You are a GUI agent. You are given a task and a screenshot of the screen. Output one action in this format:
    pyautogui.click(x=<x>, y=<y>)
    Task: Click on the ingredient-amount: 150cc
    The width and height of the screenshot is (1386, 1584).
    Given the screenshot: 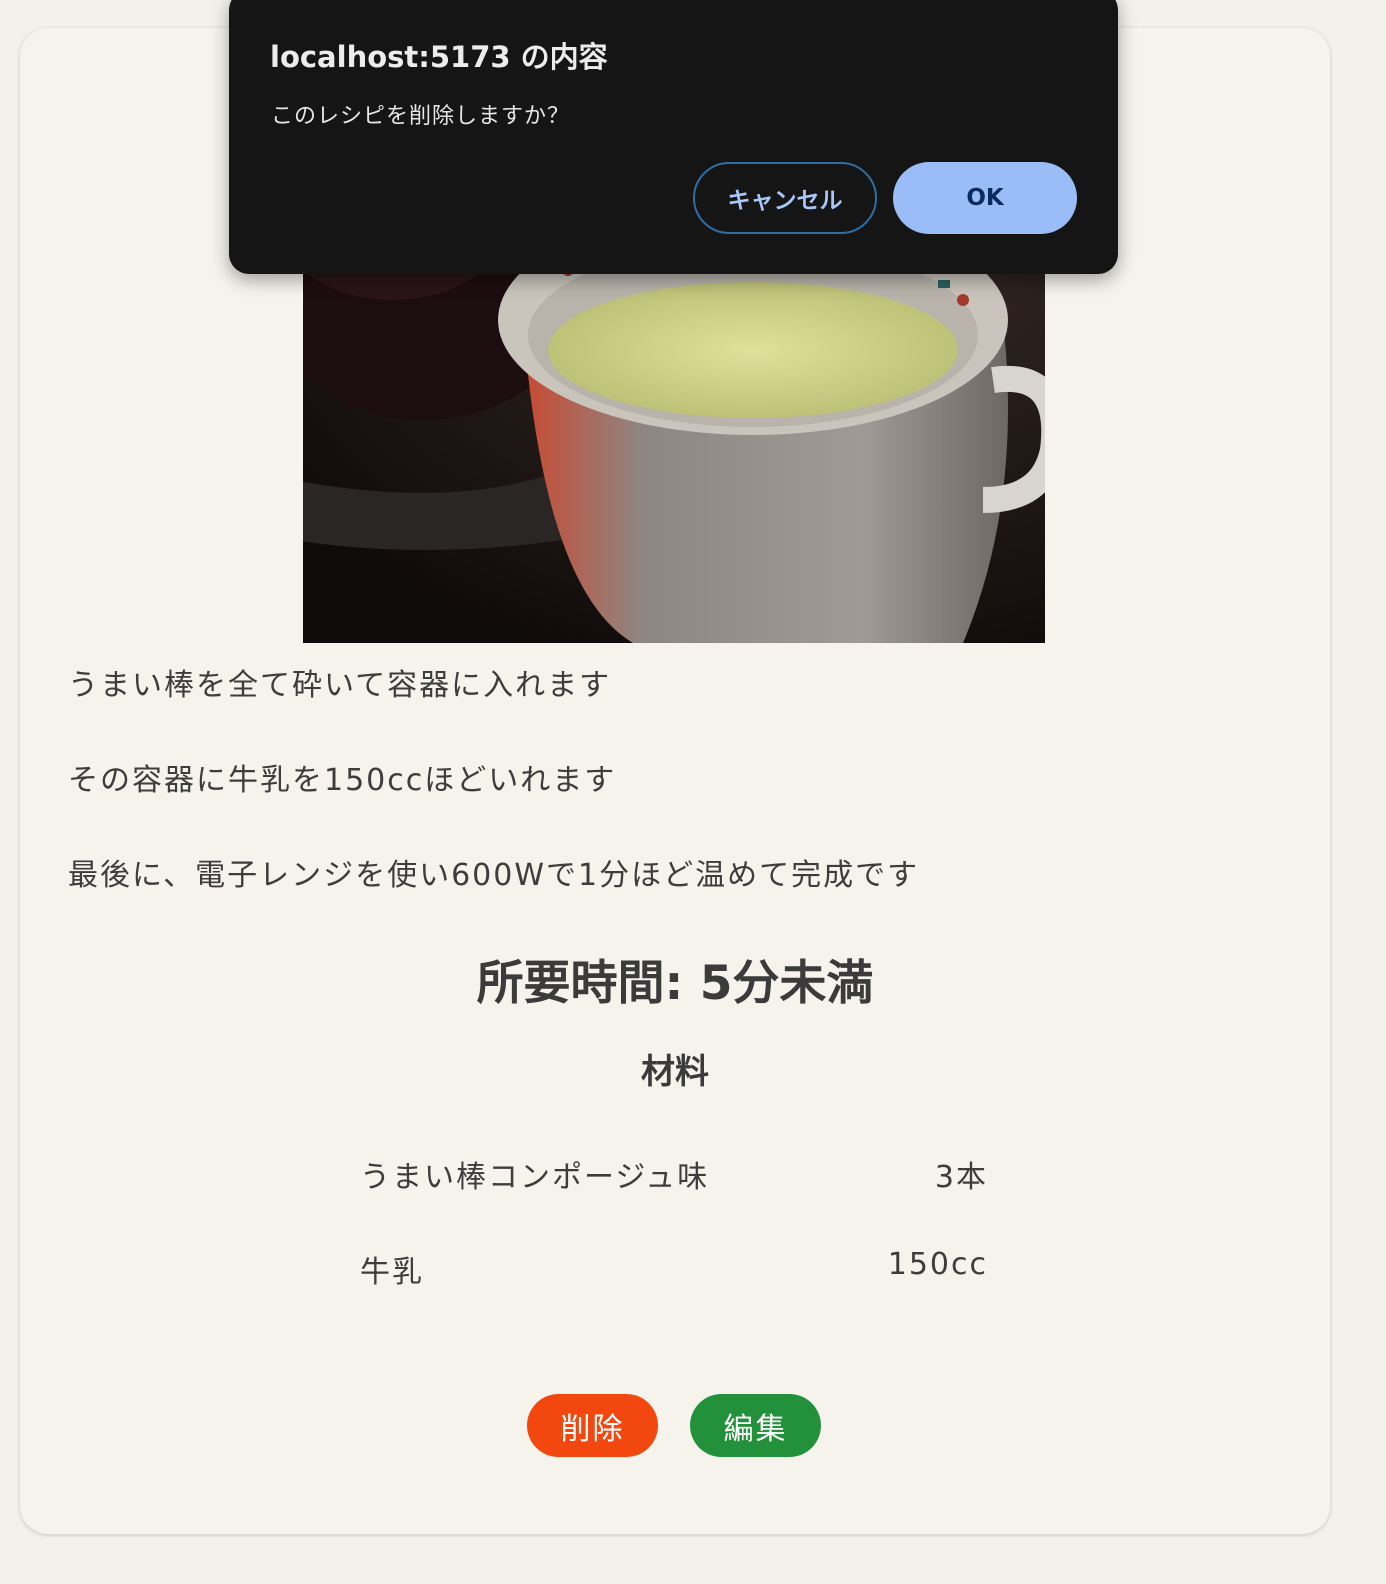 What is the action you would take?
    pyautogui.click(x=937, y=1264)
    